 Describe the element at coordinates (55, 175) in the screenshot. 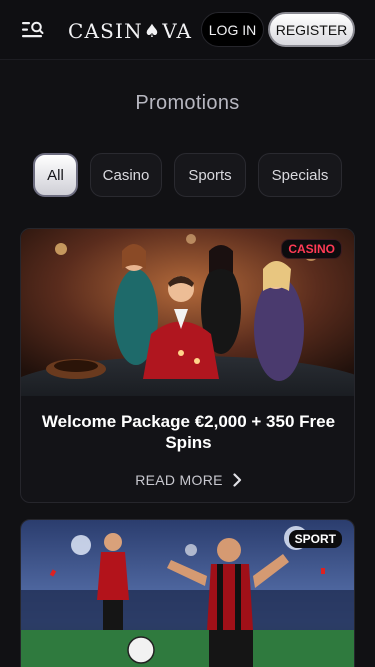

I see `tab-all: All` at that location.